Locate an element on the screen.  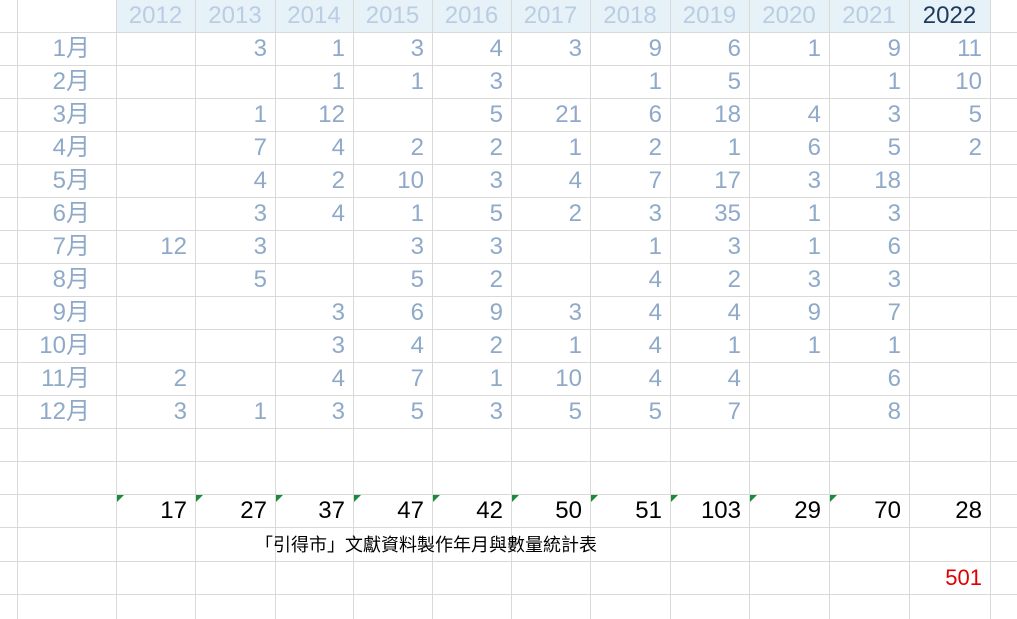
month-label: 3月 is located at coordinates (58, 114).